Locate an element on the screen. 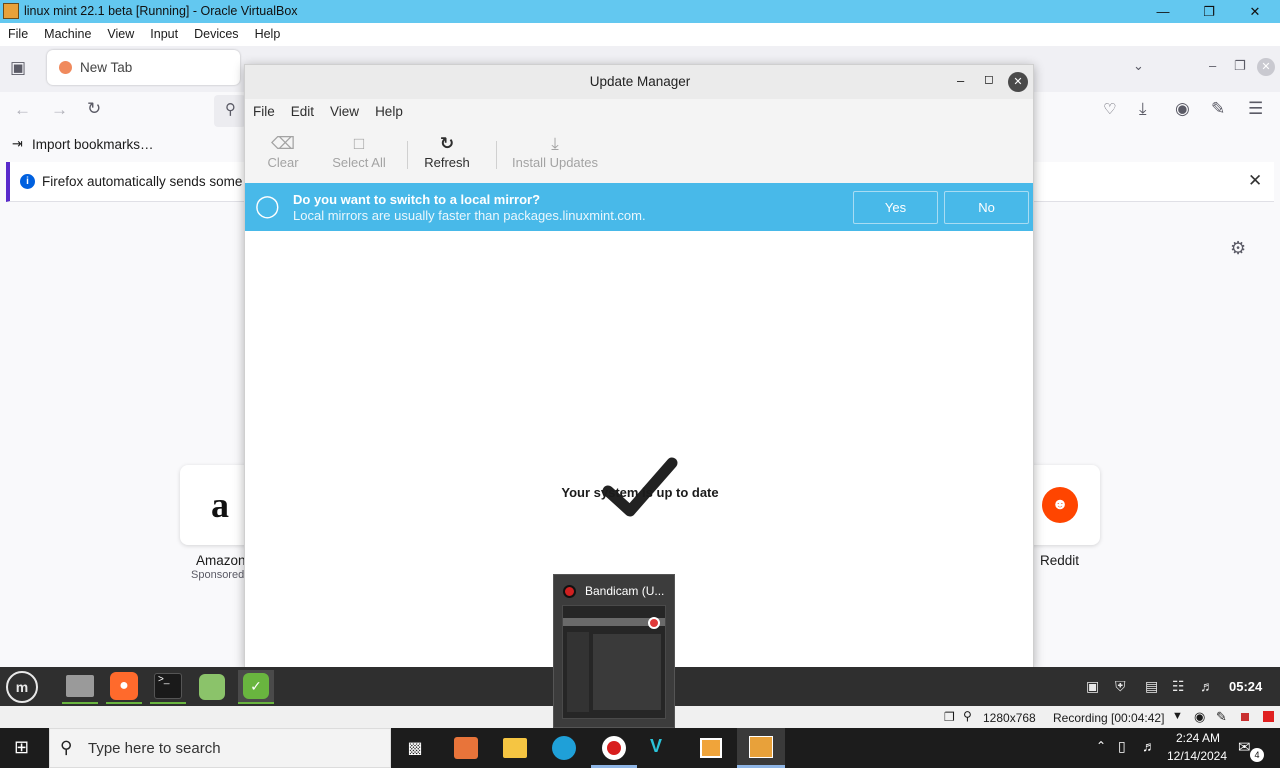 The height and width of the screenshot is (768, 1280). panel-files is located at coordinates (80, 687).